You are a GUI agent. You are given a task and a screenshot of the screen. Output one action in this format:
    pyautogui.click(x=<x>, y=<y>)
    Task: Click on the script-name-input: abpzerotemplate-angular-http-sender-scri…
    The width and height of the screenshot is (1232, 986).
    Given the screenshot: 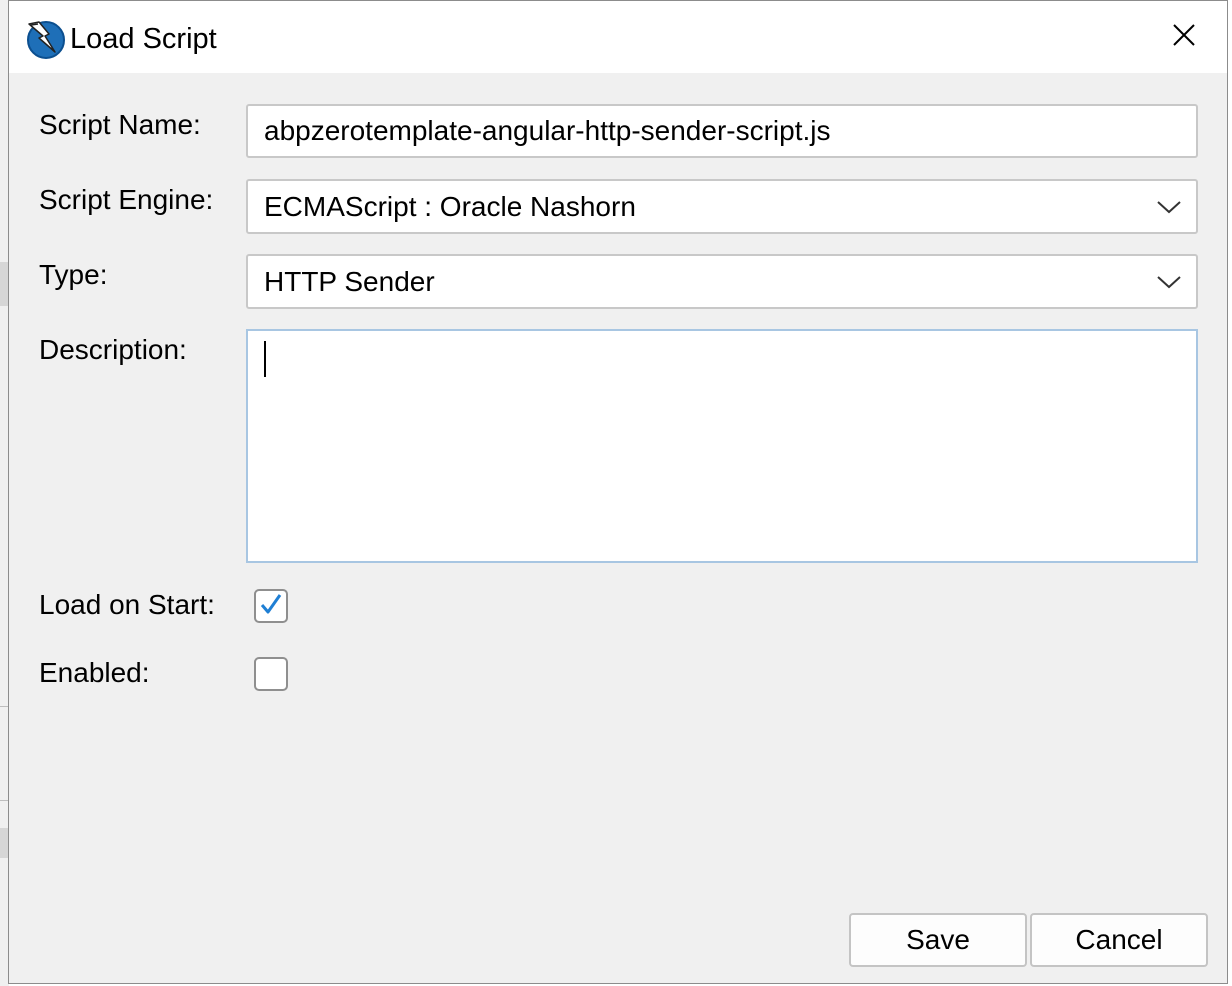 What is the action you would take?
    pyautogui.click(x=722, y=131)
    